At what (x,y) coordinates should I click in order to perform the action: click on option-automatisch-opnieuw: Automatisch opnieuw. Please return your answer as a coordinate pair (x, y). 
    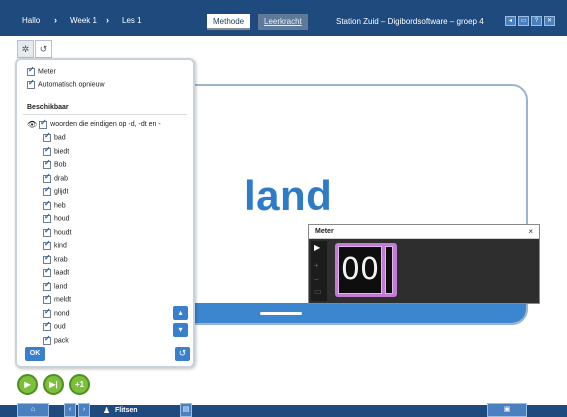
    Looking at the image, I should click on (66, 85).